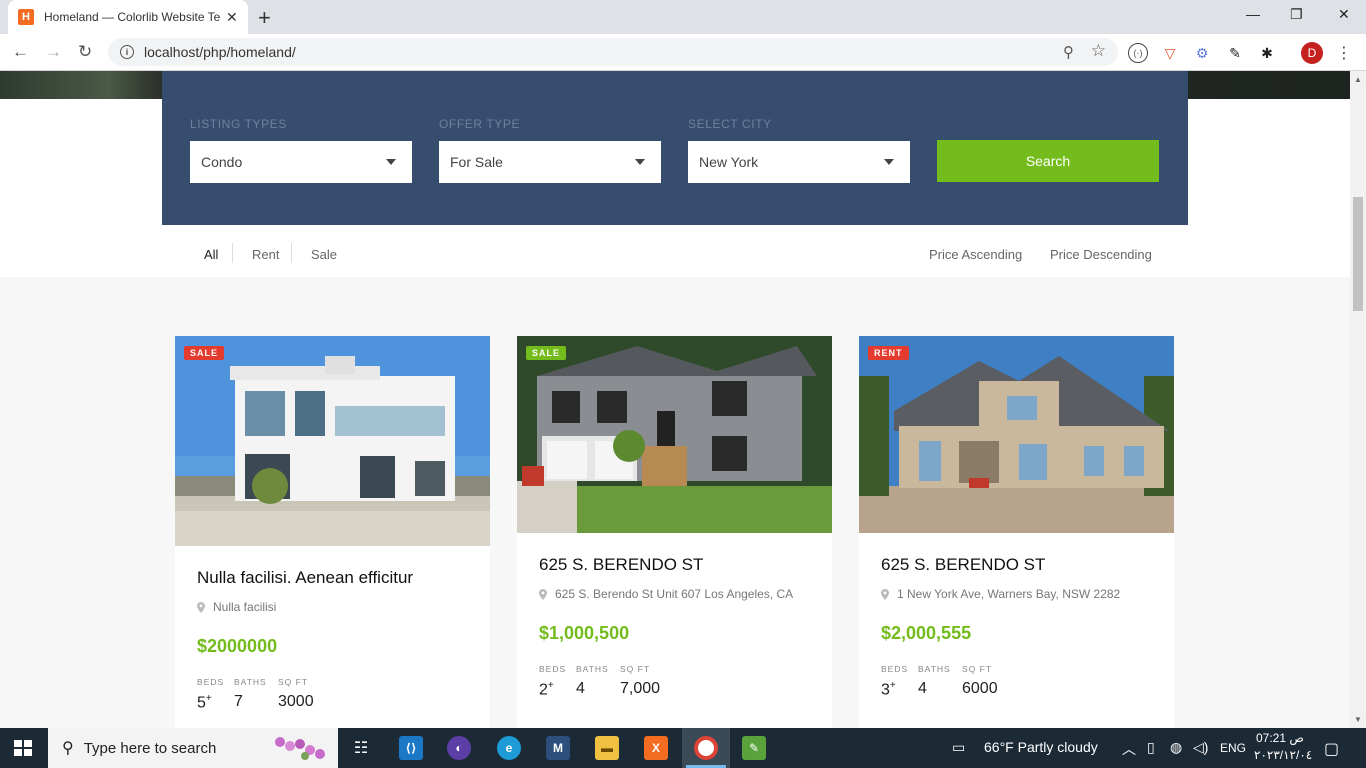 The height and width of the screenshot is (768, 1366). Describe the element at coordinates (509, 748) in the screenshot. I see `edge-icon: e` at that location.